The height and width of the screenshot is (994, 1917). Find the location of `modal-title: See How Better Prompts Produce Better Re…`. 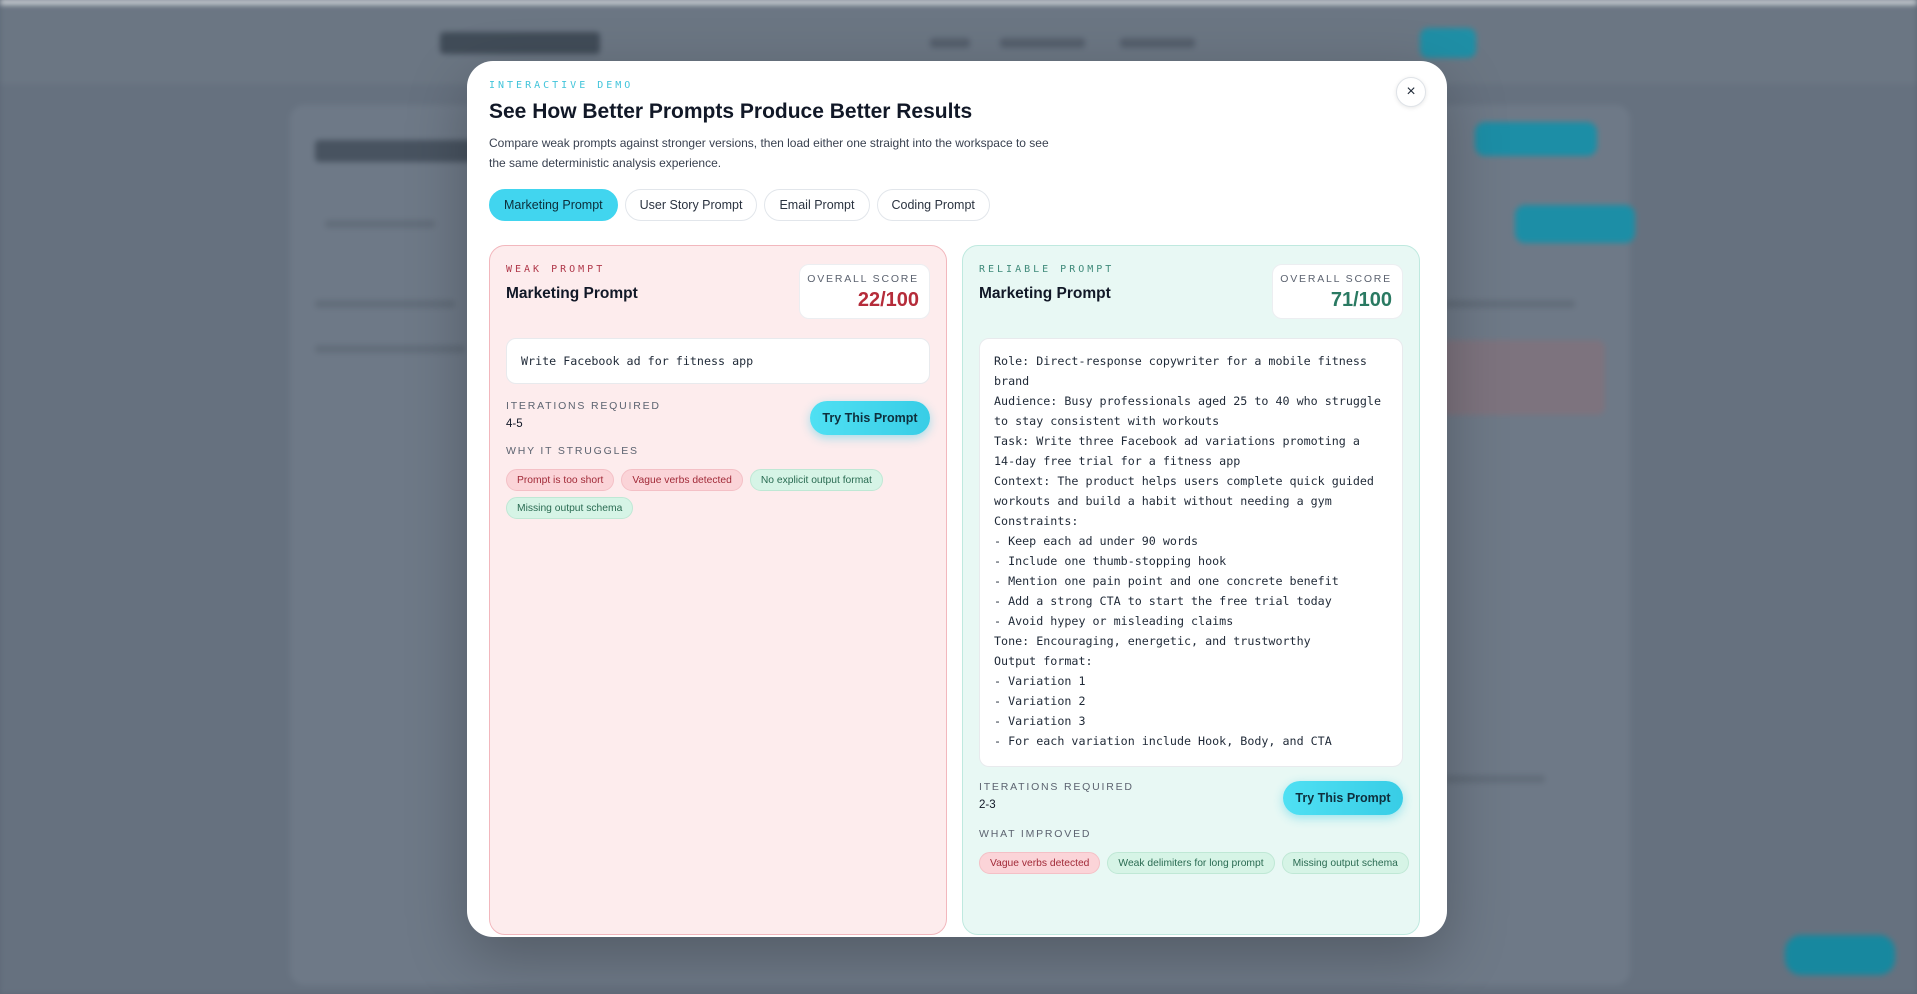

modal-title: See How Better Prompts Produce Better Re… is located at coordinates (731, 111).